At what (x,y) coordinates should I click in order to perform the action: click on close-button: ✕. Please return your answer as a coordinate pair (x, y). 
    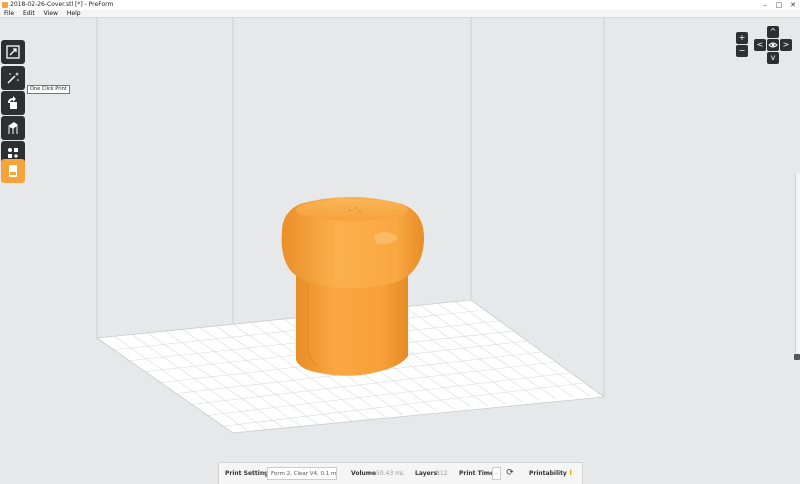
    Looking at the image, I should click on (793, 5).